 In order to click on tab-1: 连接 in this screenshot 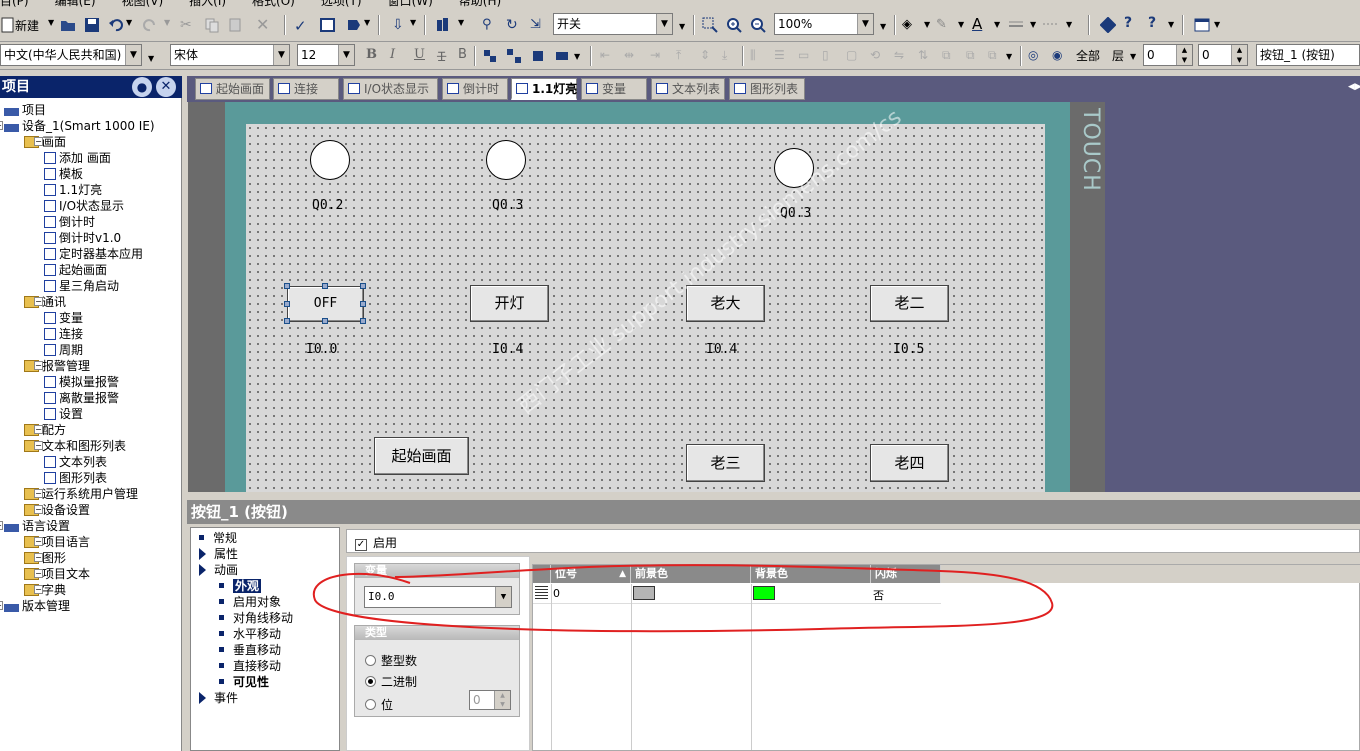, I will do `click(306, 89)`.